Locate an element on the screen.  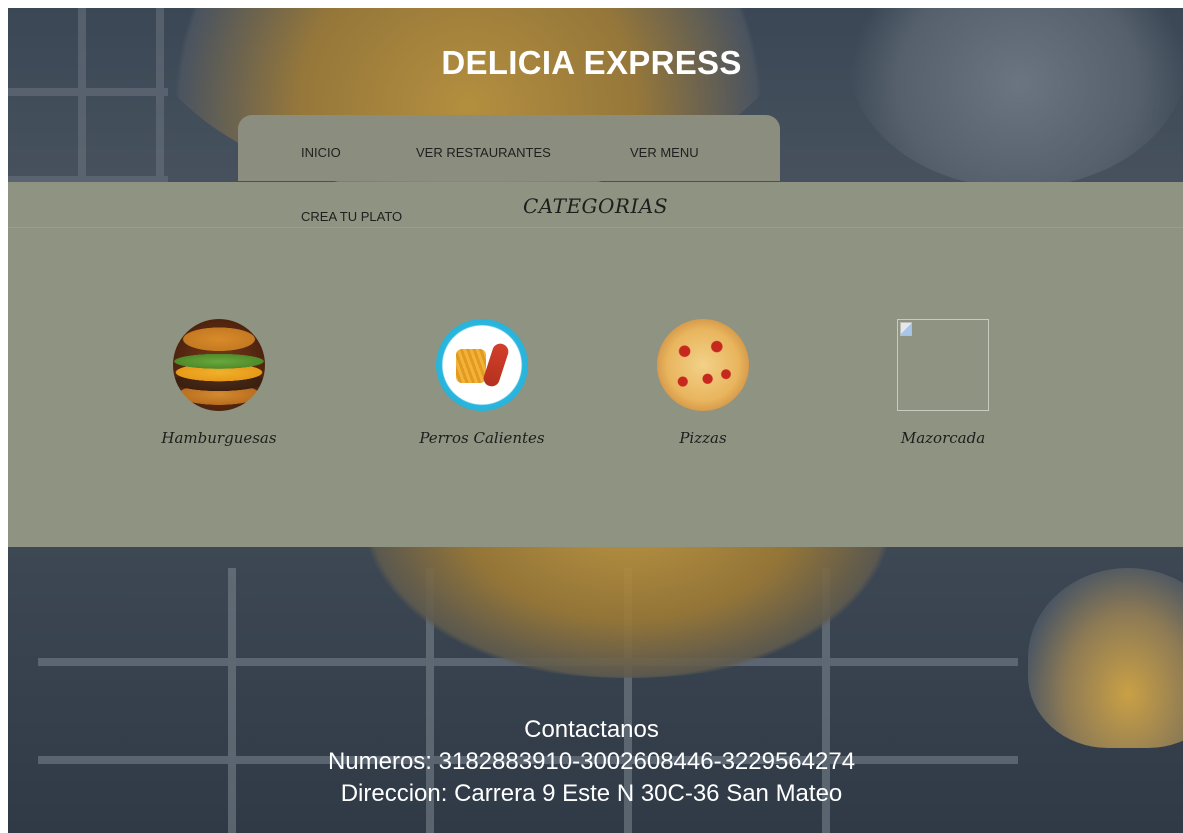
pizza-image is located at coordinates (703, 365).